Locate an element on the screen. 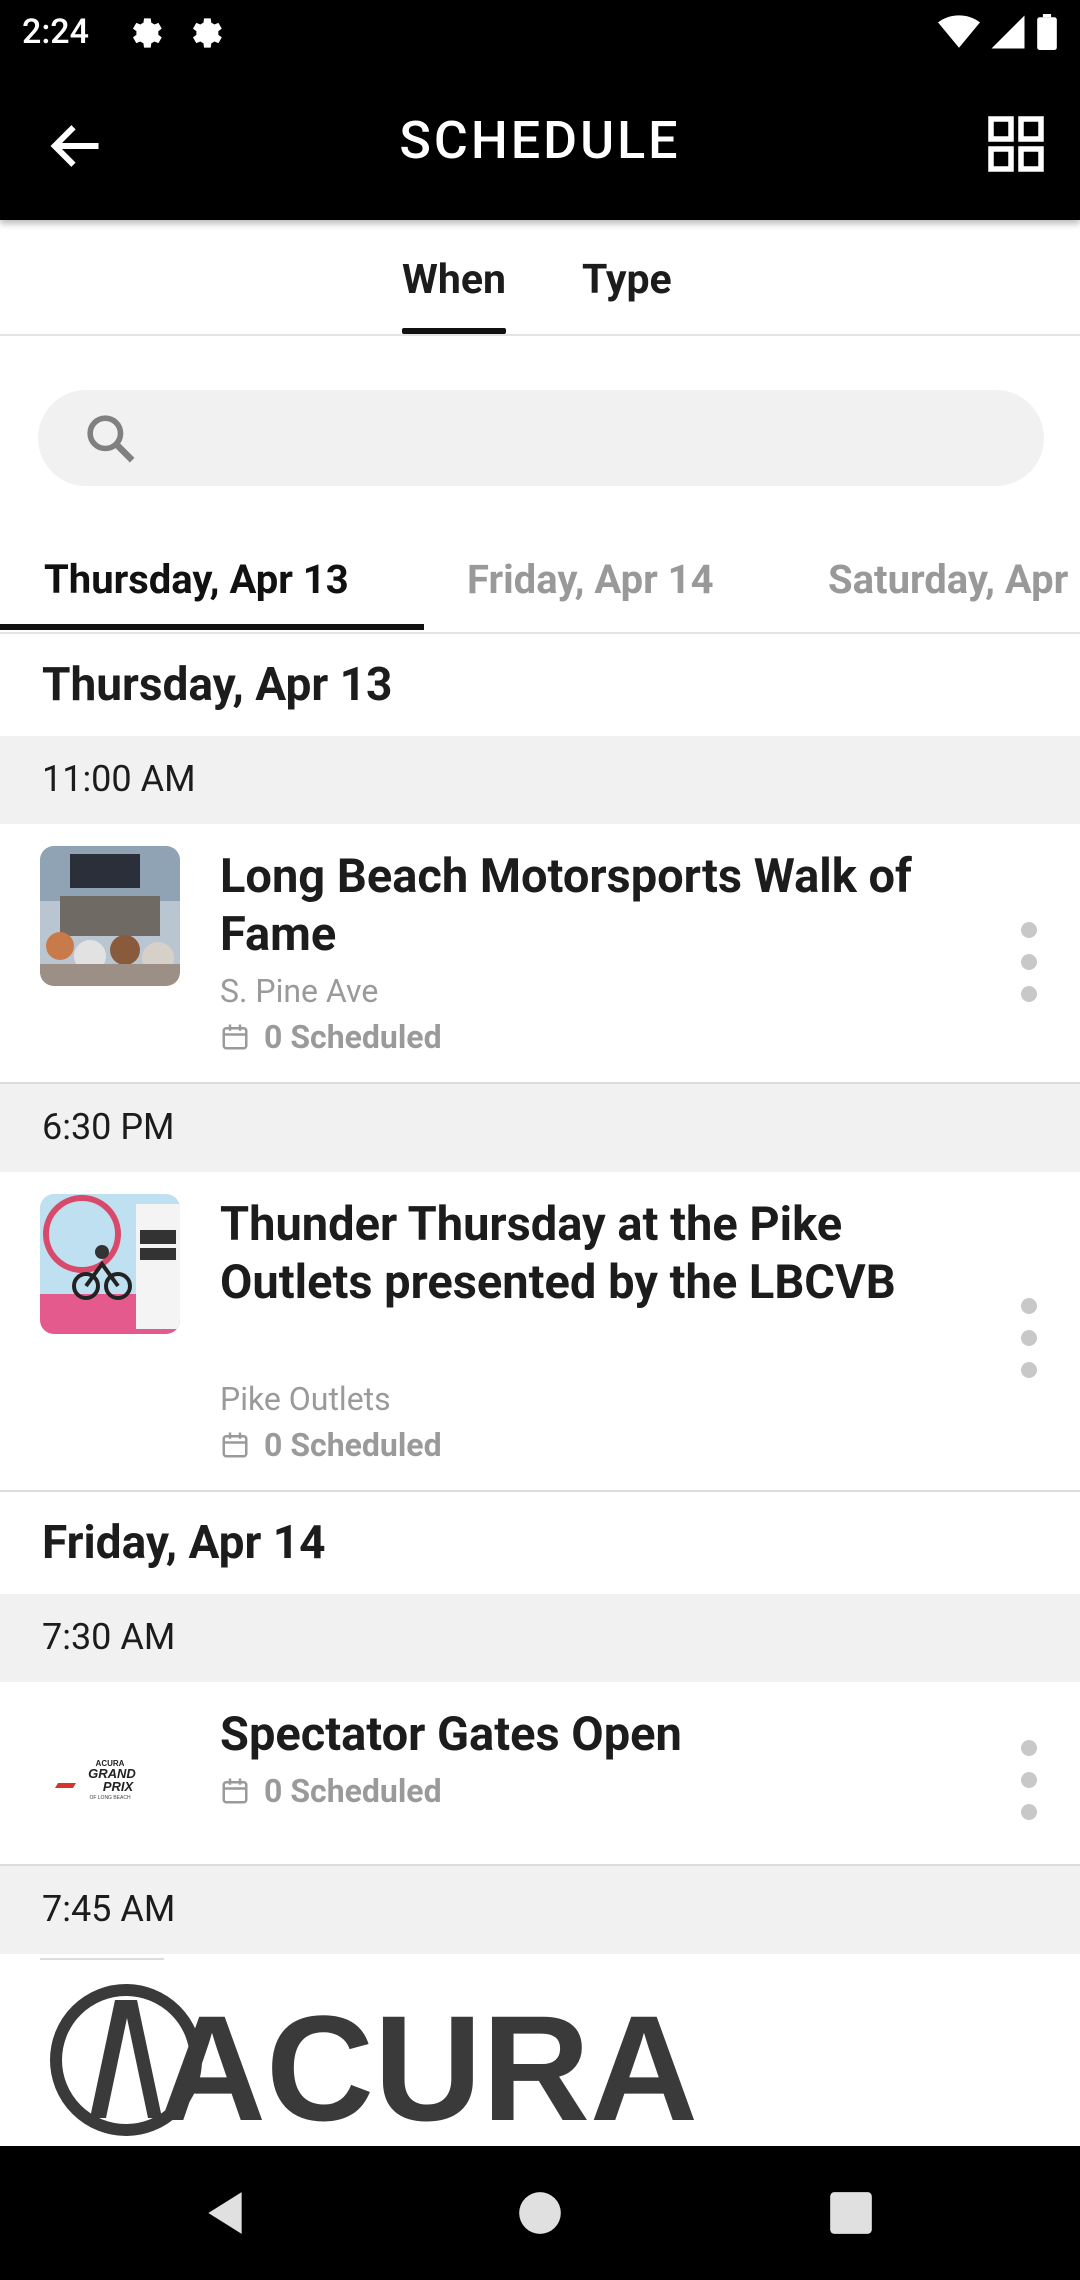  nav-home-icon is located at coordinates (540, 2213).